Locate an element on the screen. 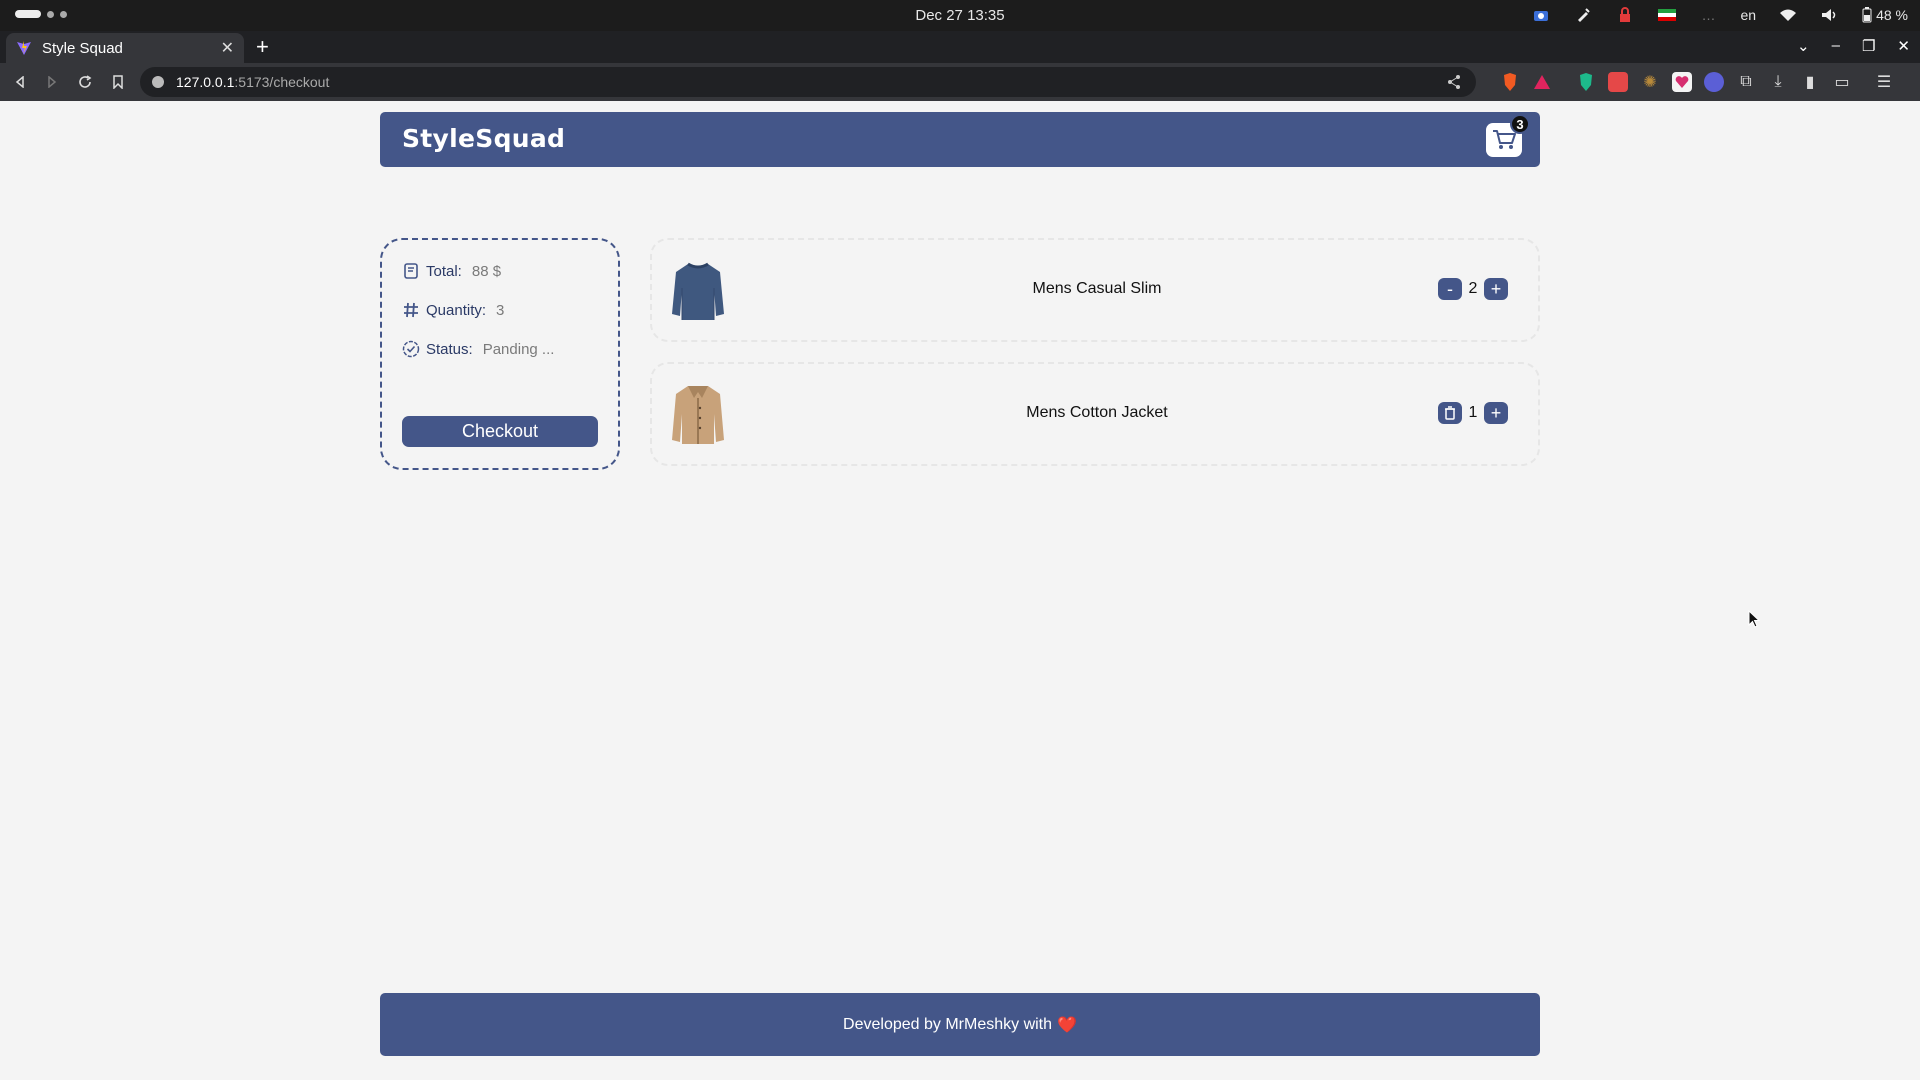 The width and height of the screenshot is (1920, 1080). back-icon is located at coordinates (20, 82).